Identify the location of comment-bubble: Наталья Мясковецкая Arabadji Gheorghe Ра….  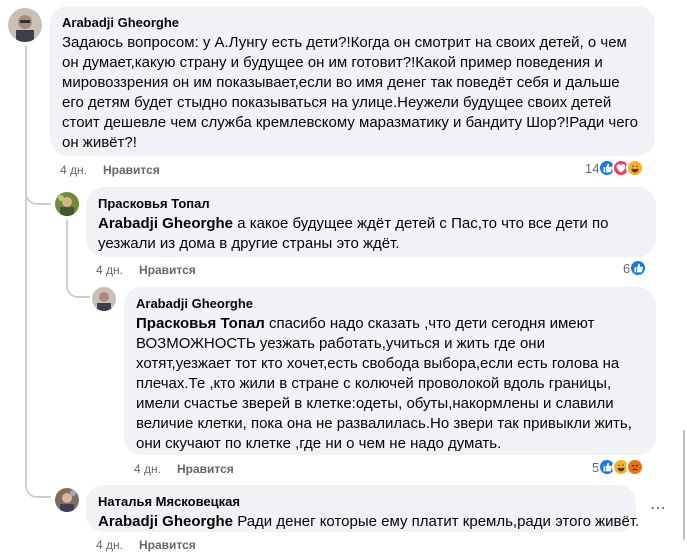
(362, 508).